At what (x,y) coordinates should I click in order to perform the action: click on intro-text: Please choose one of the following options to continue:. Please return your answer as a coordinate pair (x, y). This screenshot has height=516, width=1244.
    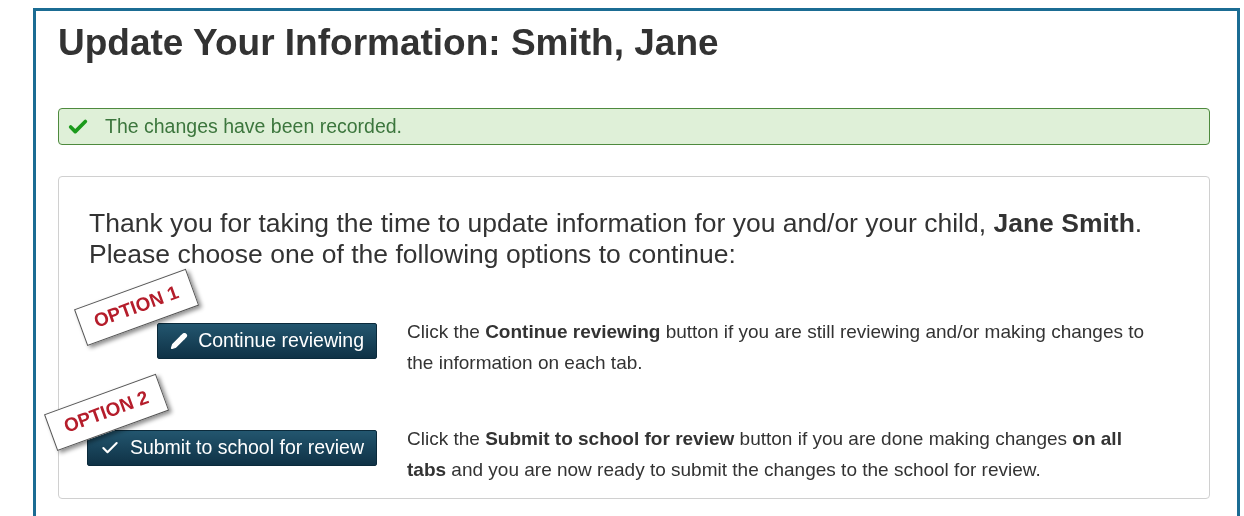
    Looking at the image, I should click on (413, 254).